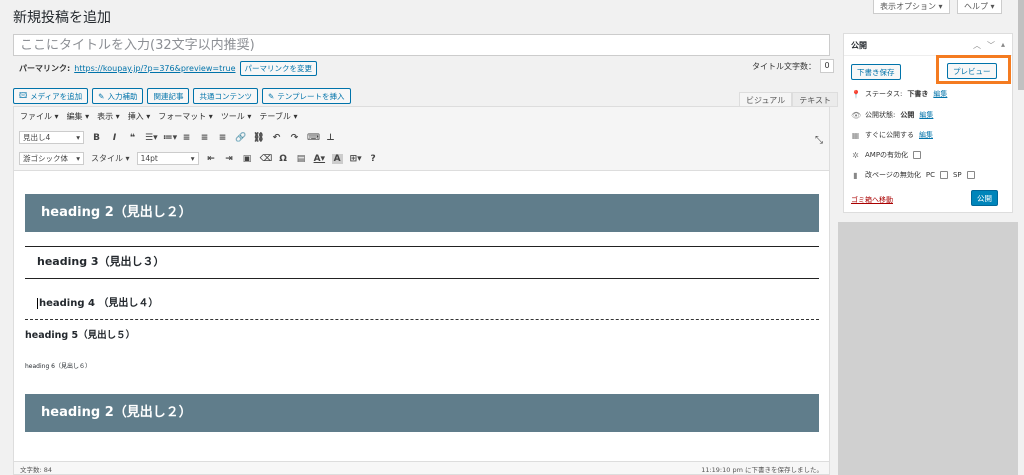 The image size is (1024, 475). What do you see at coordinates (886, 155) in the screenshot?
I see `amp-row: ✲ AMPの有効化` at bounding box center [886, 155].